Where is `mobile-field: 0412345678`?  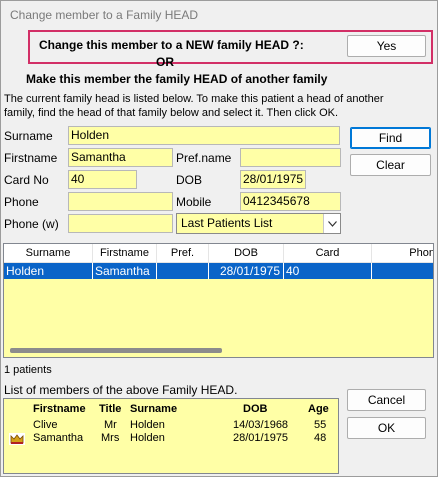 mobile-field: 0412345678 is located at coordinates (290, 201).